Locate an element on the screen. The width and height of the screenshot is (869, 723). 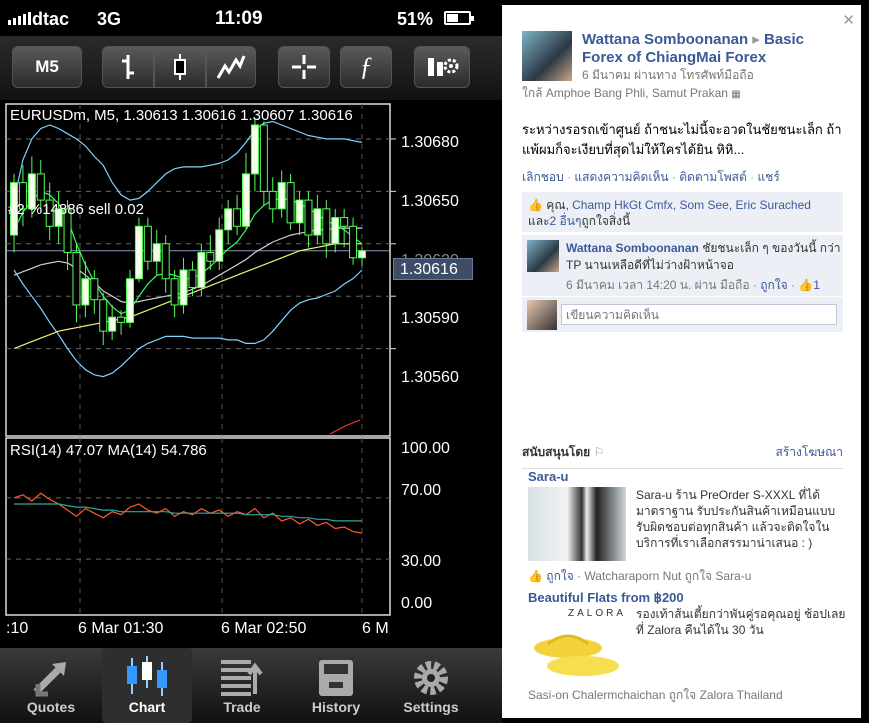
current-price-tag: 1.30616 is located at coordinates (433, 269).